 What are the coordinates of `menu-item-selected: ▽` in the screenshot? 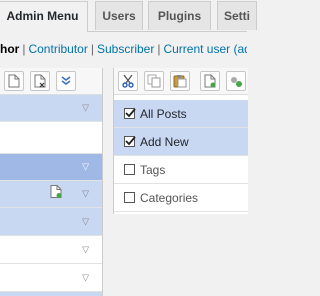 It's located at (51, 167).